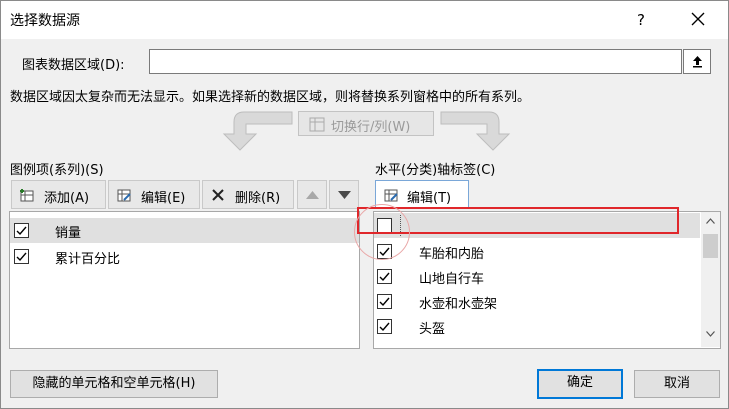  I want to click on triangle-up-icon, so click(312, 195).